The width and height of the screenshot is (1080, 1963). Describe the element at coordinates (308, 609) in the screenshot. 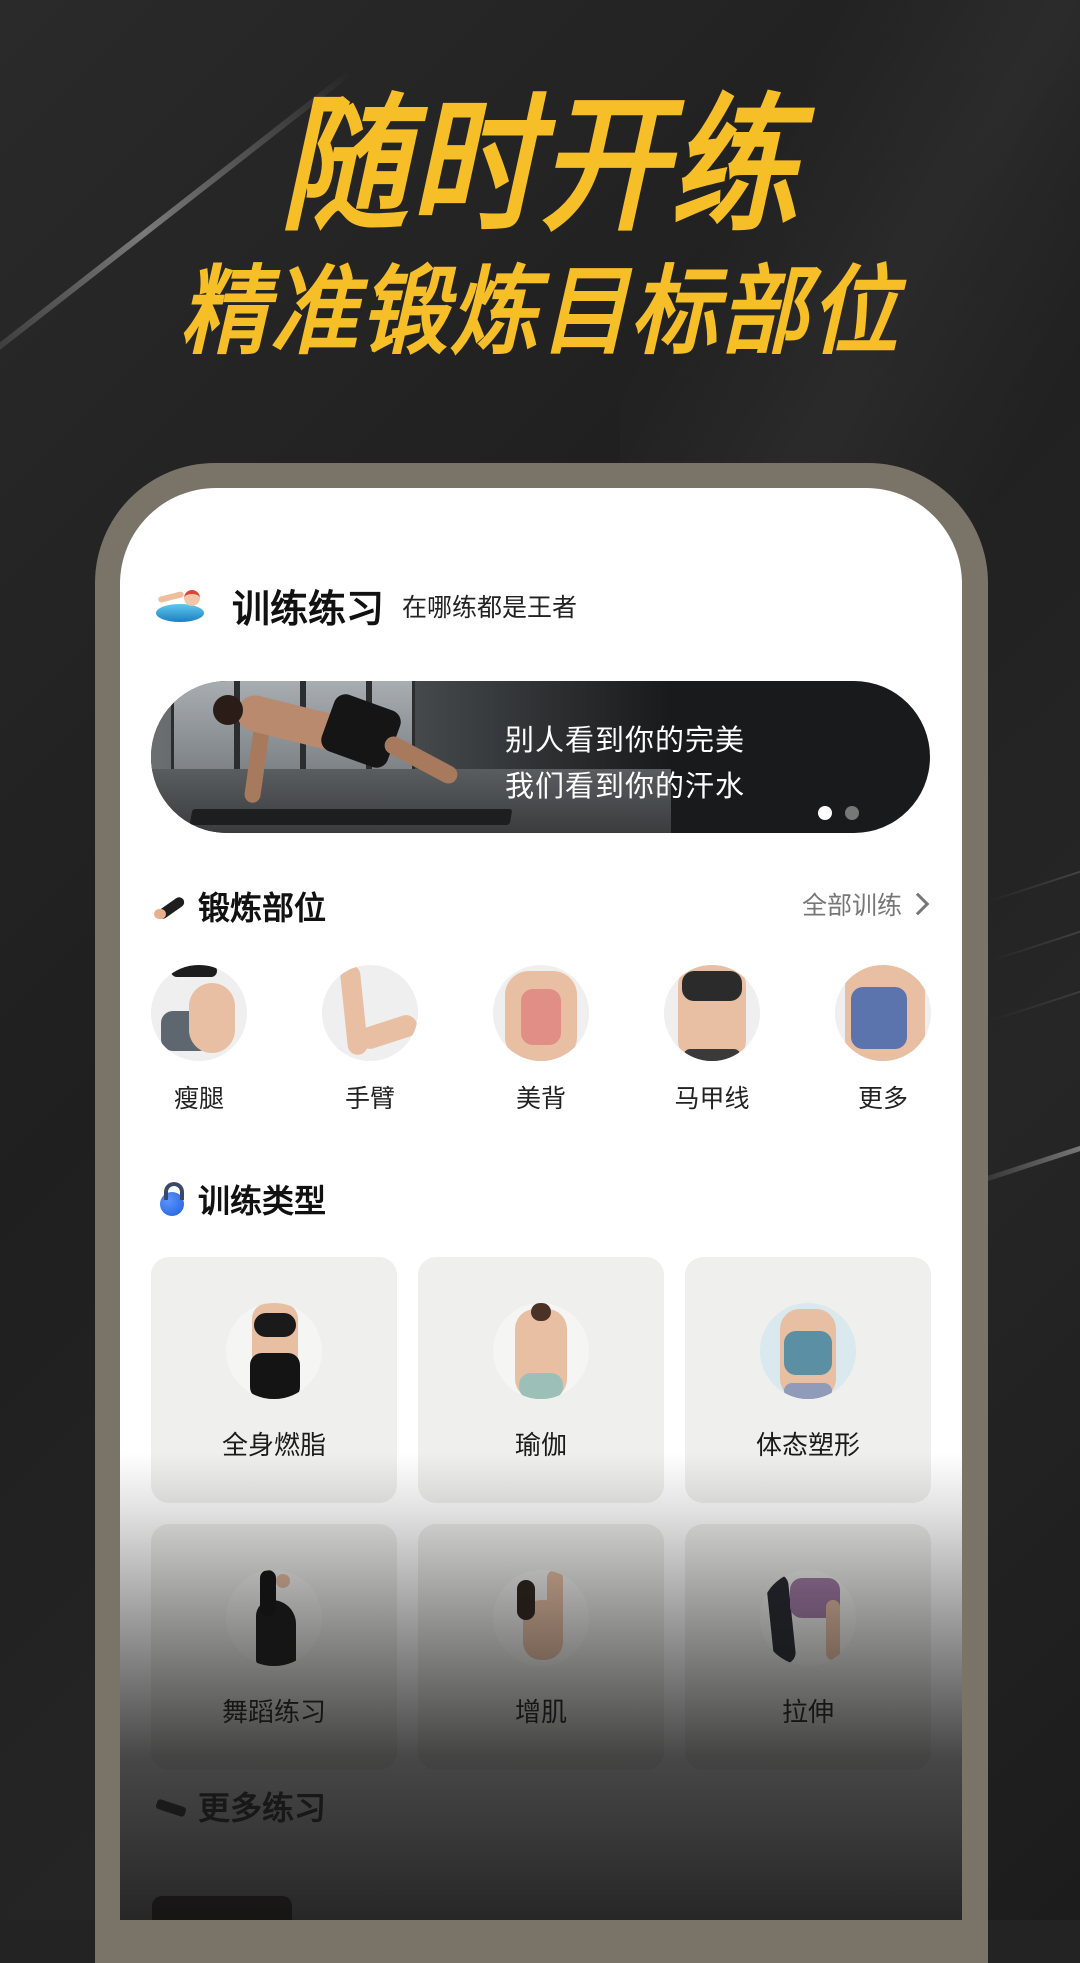

I see `page-title: 训练练习` at that location.